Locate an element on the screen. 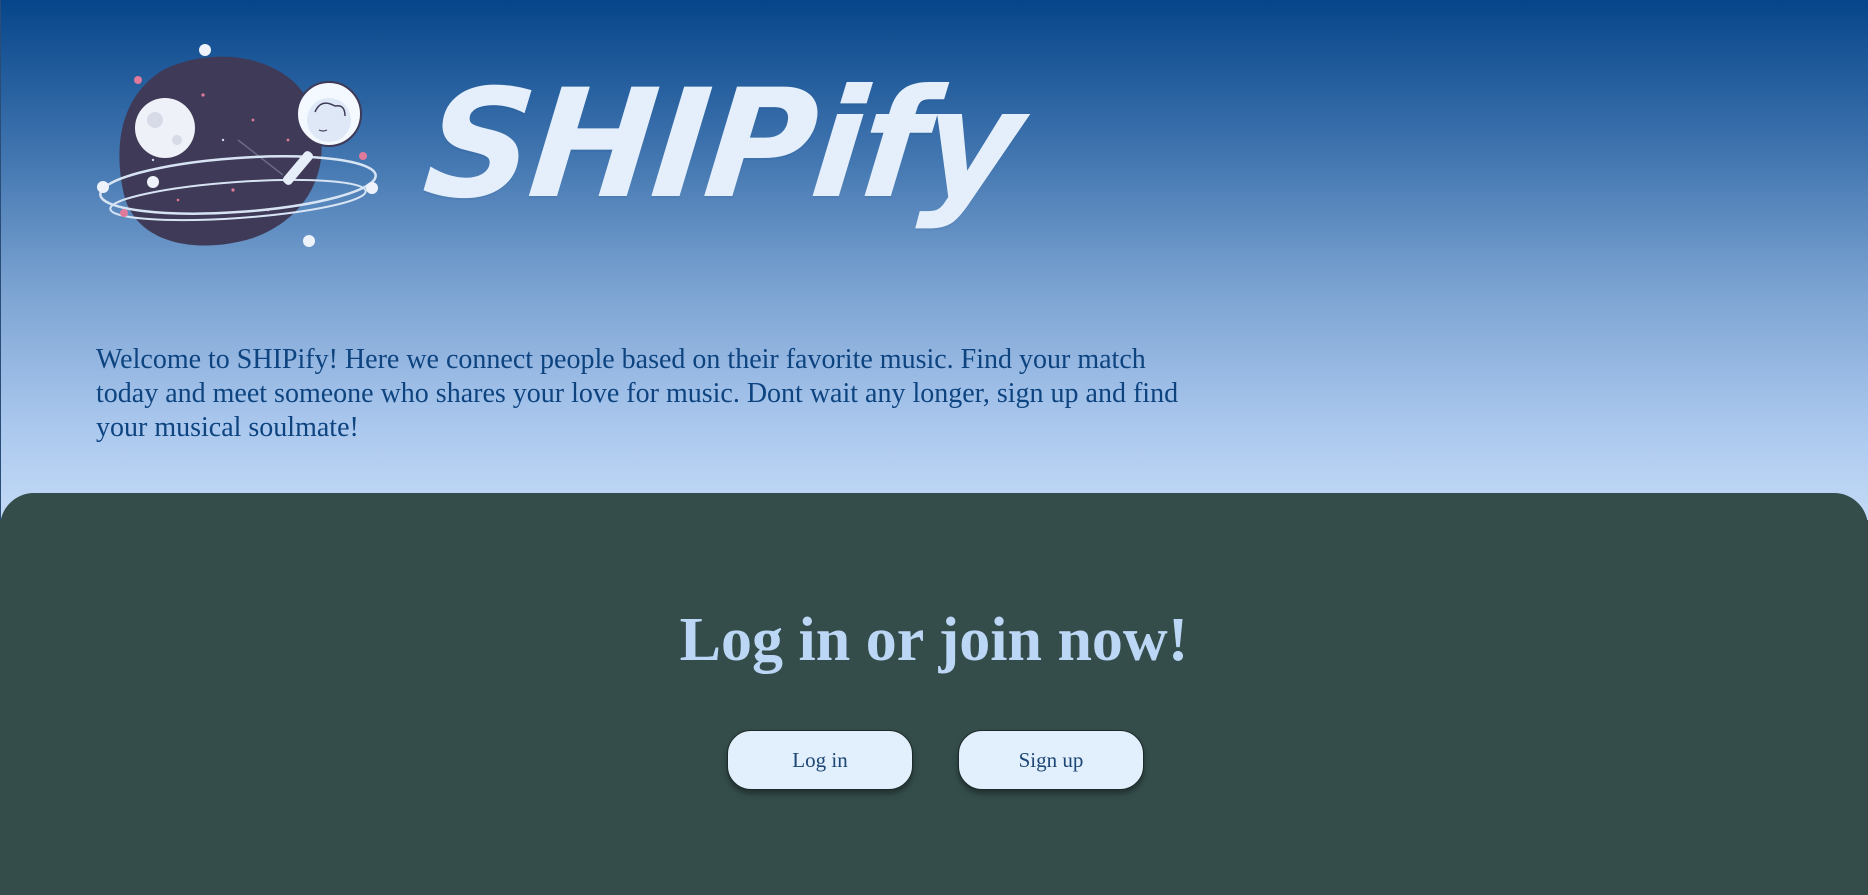 This screenshot has height=895, width=1868. planet-astronaut-icon is located at coordinates (237, 145).